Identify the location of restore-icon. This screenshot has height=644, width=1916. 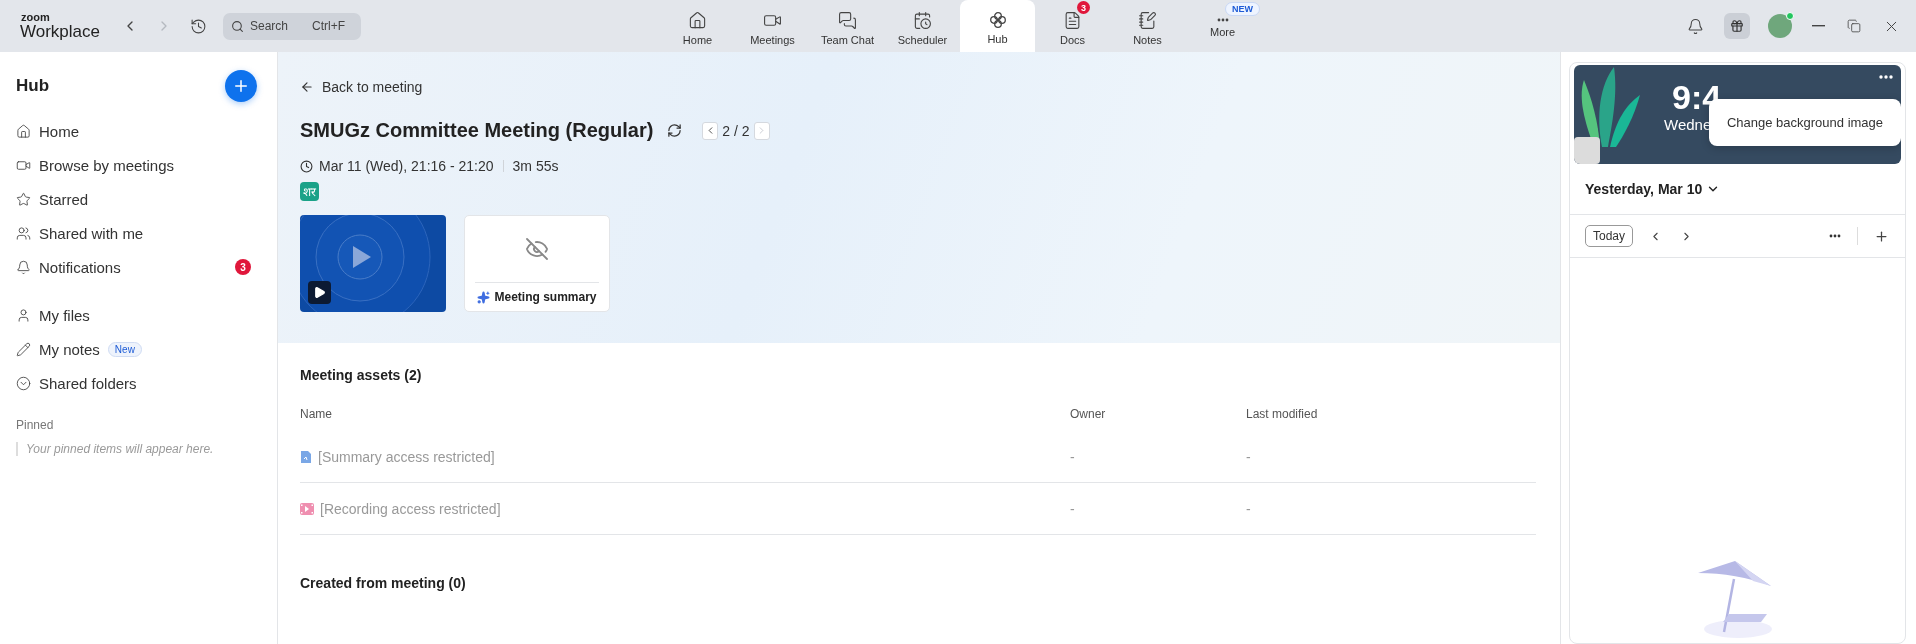
(1854, 26).